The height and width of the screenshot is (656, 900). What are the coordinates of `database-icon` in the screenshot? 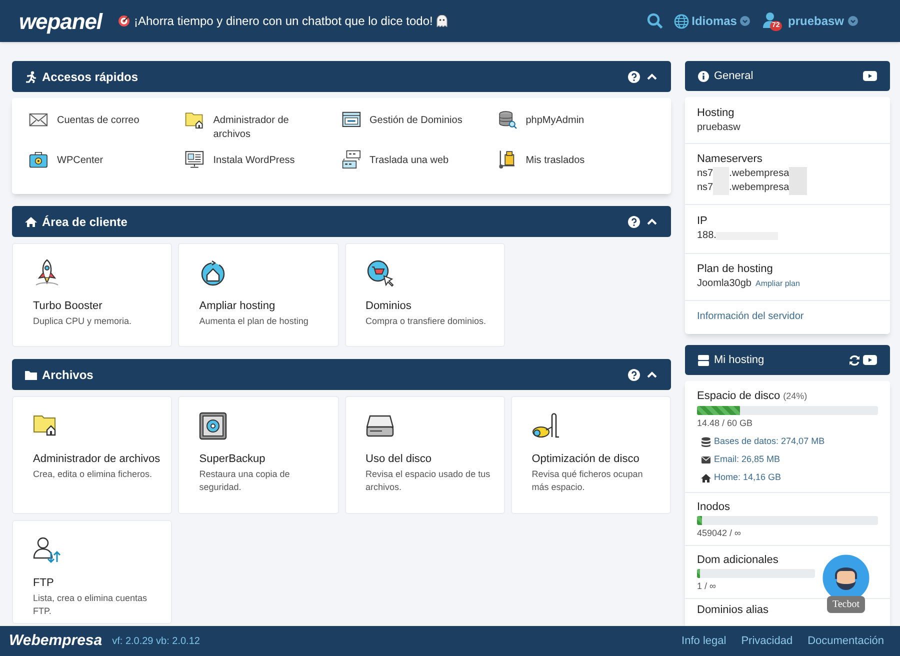 It's located at (706, 441).